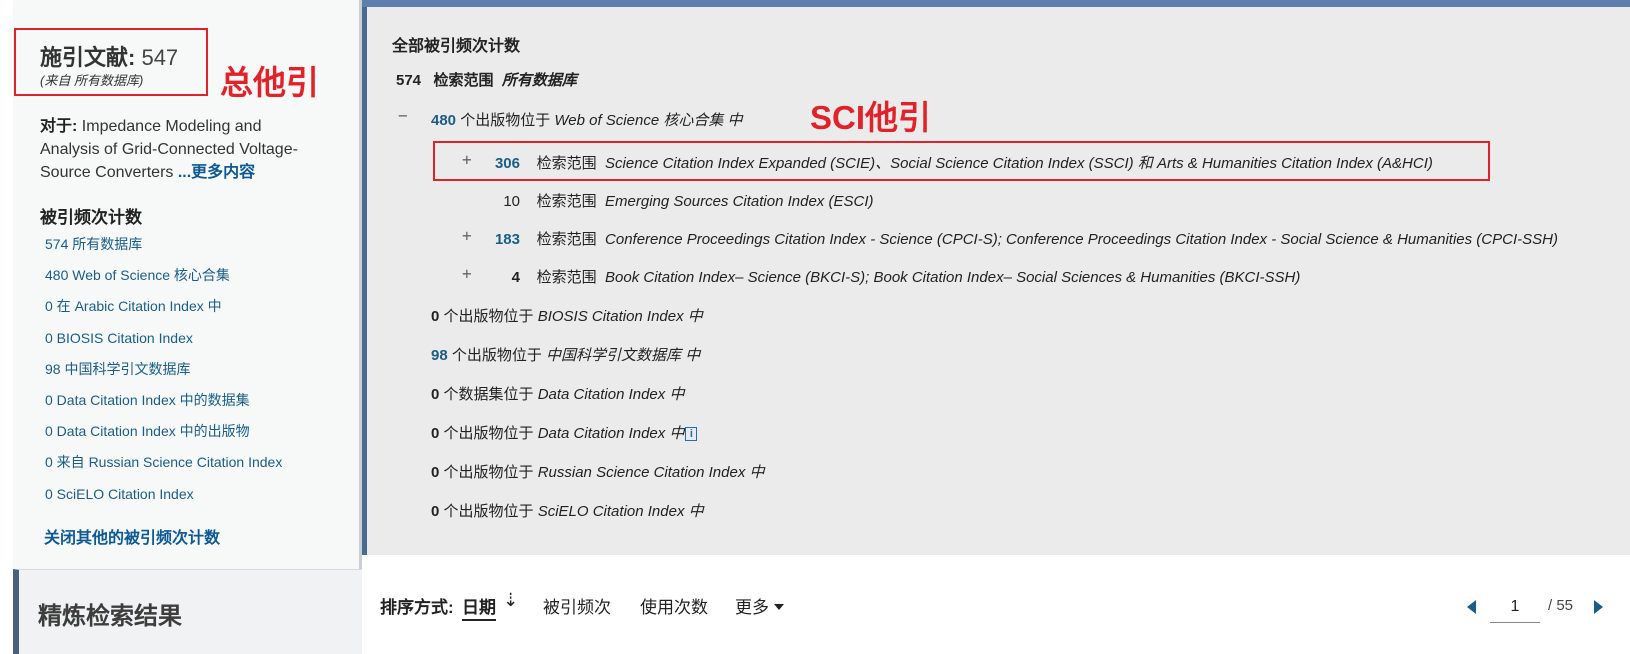  What do you see at coordinates (651, 472) in the screenshot?
I see `db-scope: Russian Science Citation Index 中` at bounding box center [651, 472].